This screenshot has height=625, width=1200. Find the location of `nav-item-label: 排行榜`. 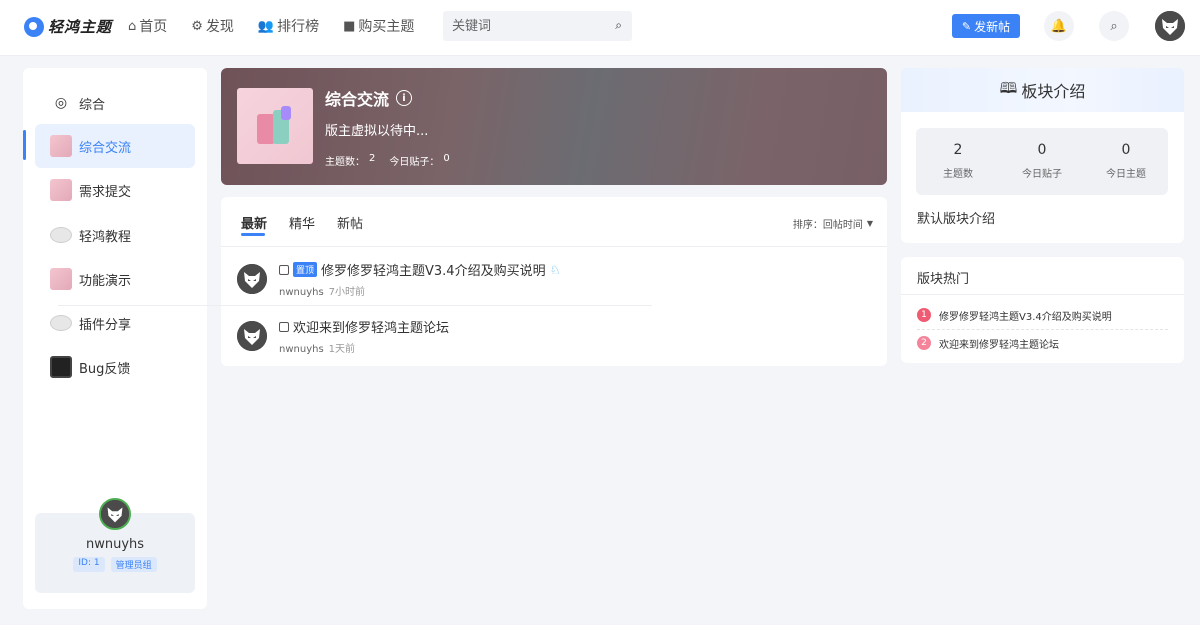

nav-item-label: 排行榜 is located at coordinates (298, 27).